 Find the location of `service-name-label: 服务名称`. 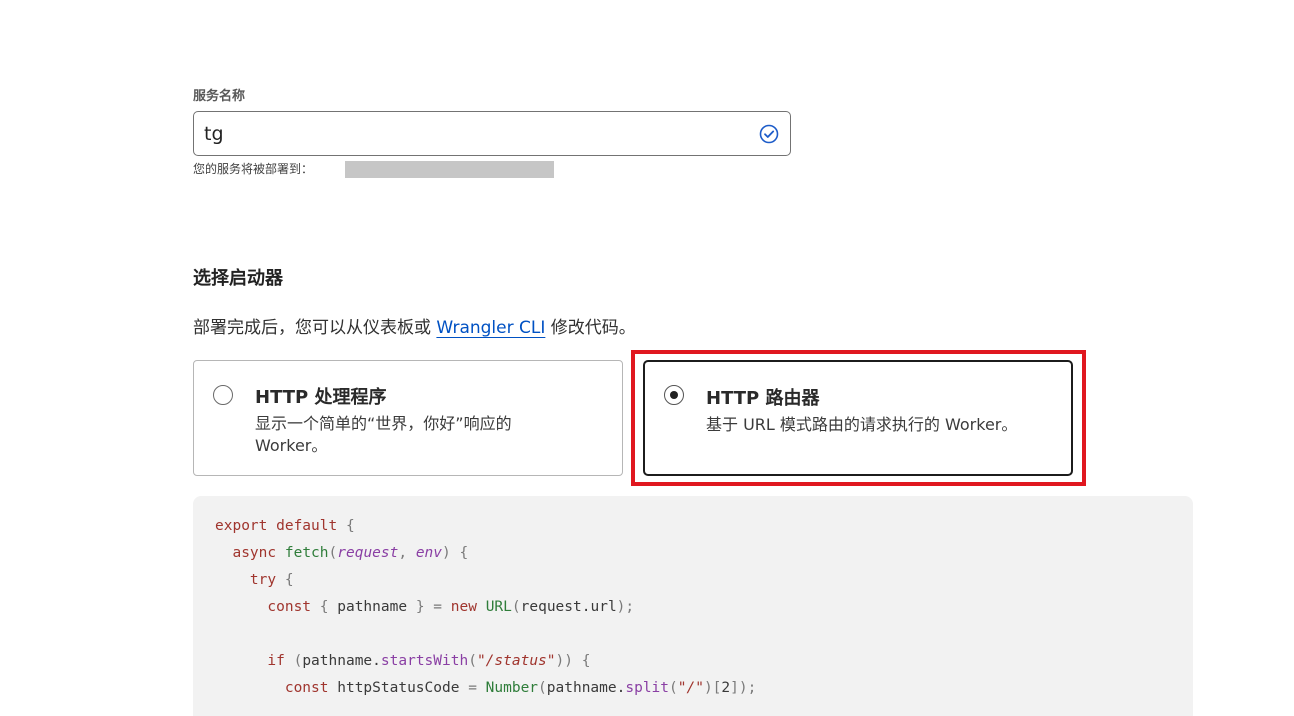

service-name-label: 服务名称 is located at coordinates (219, 96).